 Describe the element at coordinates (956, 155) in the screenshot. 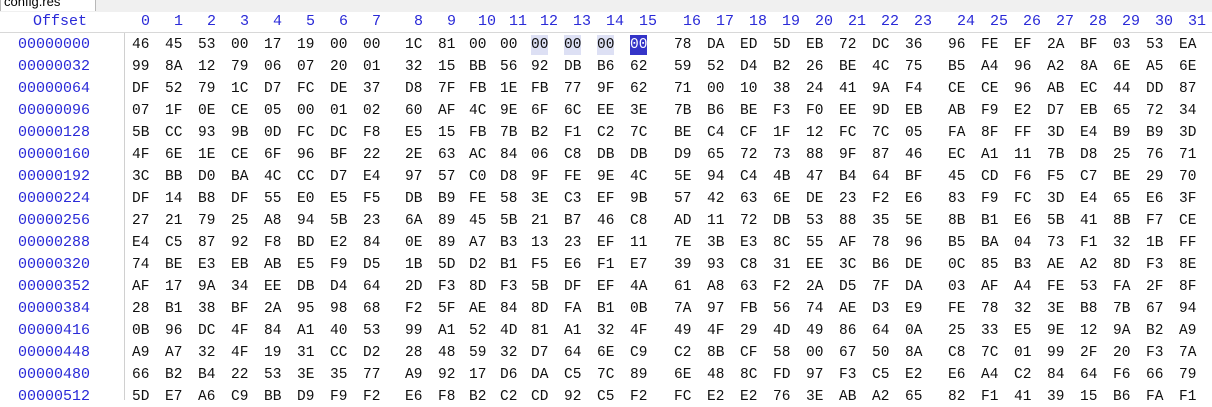

I see `hex-byte: EC` at that location.